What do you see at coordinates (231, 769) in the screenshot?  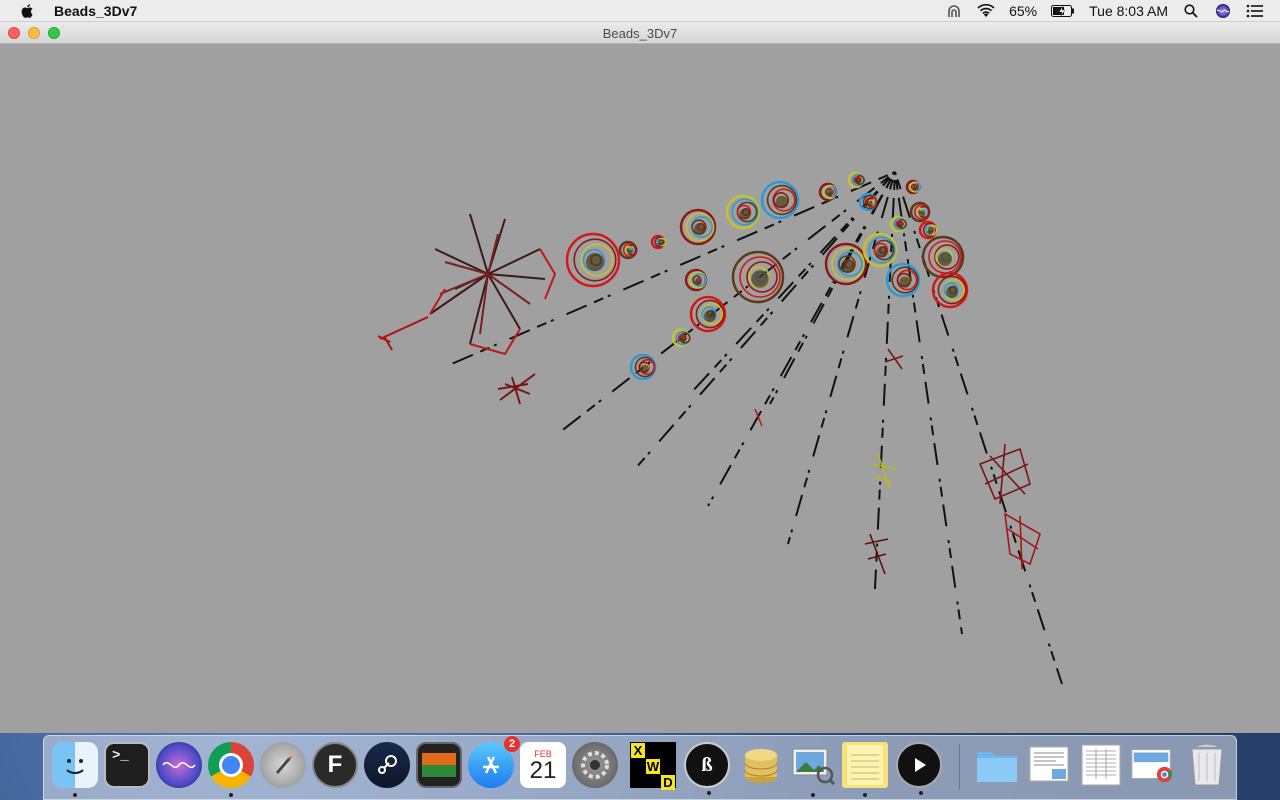 I see `chrome-icon` at bounding box center [231, 769].